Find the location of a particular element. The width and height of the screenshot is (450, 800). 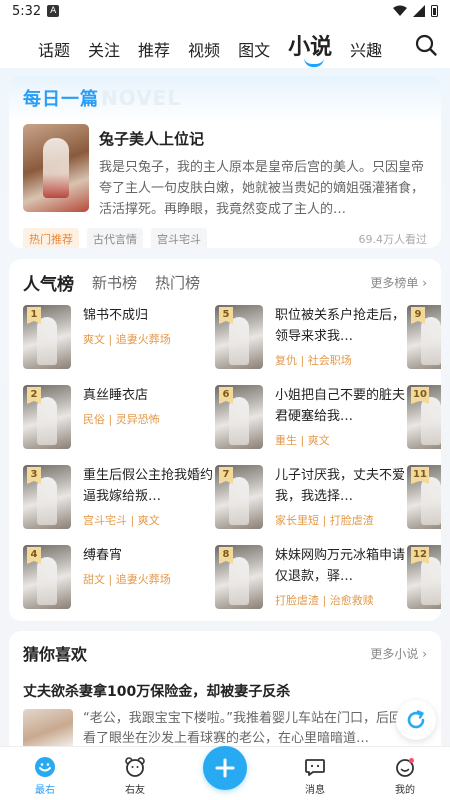

rank-badge: 1 is located at coordinates (34, 315).